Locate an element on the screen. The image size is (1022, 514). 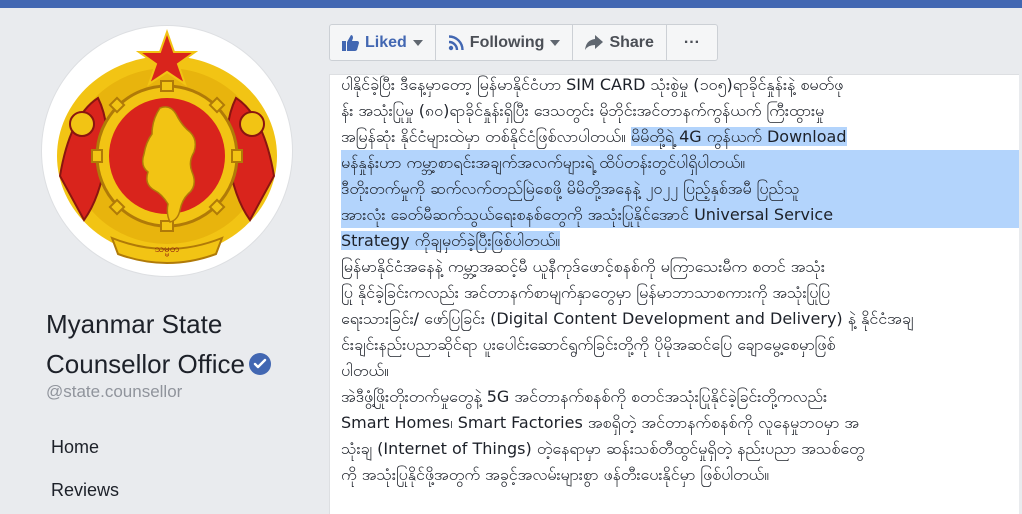
verified-badge-icon is located at coordinates (259, 364).